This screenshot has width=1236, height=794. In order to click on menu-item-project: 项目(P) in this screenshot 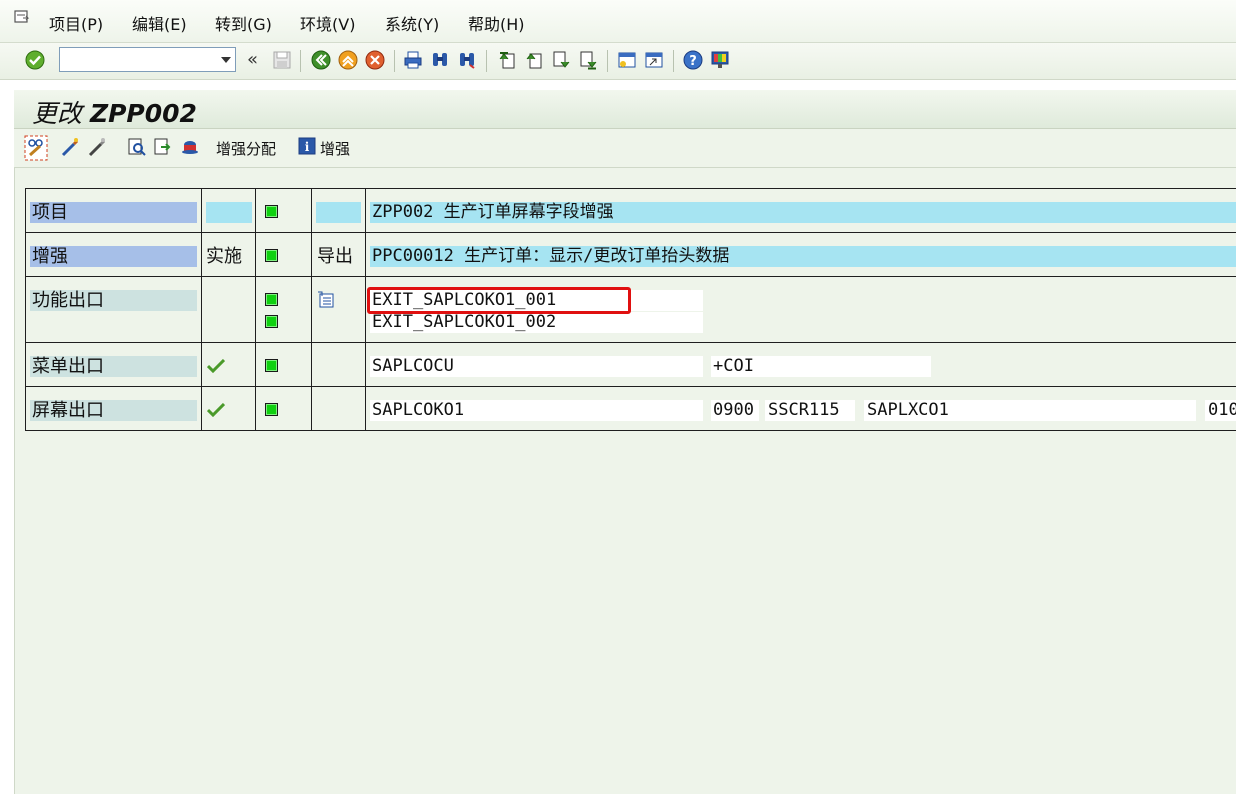, I will do `click(76, 23)`.